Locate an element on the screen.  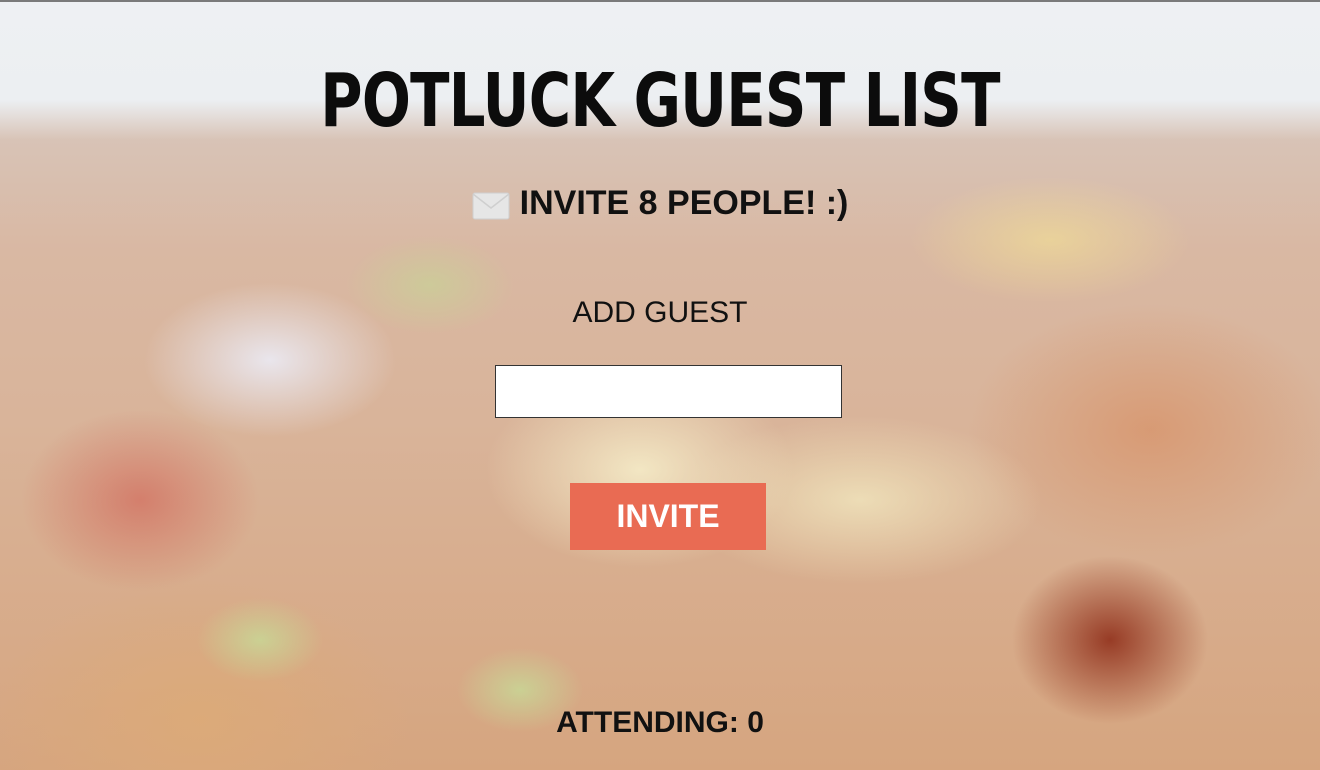
subtitle-text: INVITE 8 PEOPLE! :) is located at coordinates (684, 203).